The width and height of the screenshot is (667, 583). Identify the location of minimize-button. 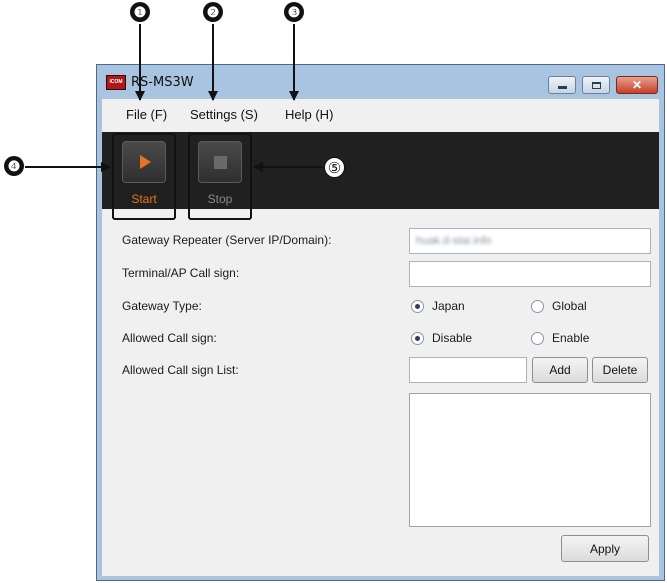
(562, 85).